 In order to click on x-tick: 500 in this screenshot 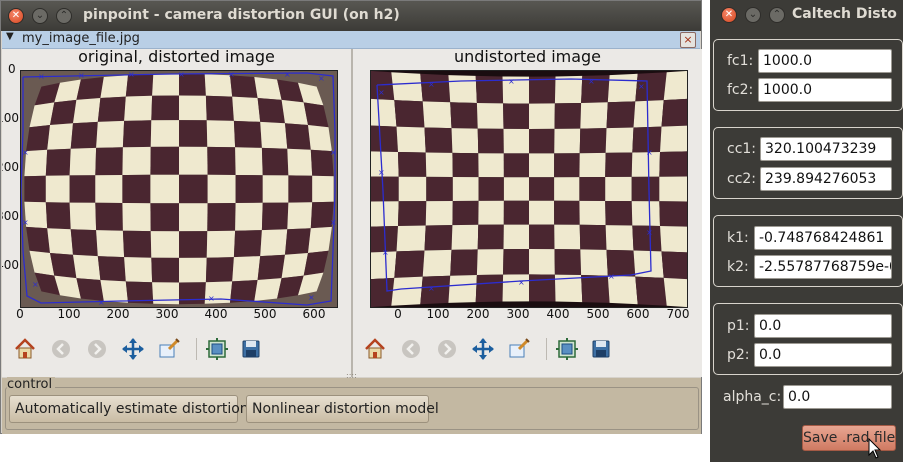, I will do `click(265, 314)`.